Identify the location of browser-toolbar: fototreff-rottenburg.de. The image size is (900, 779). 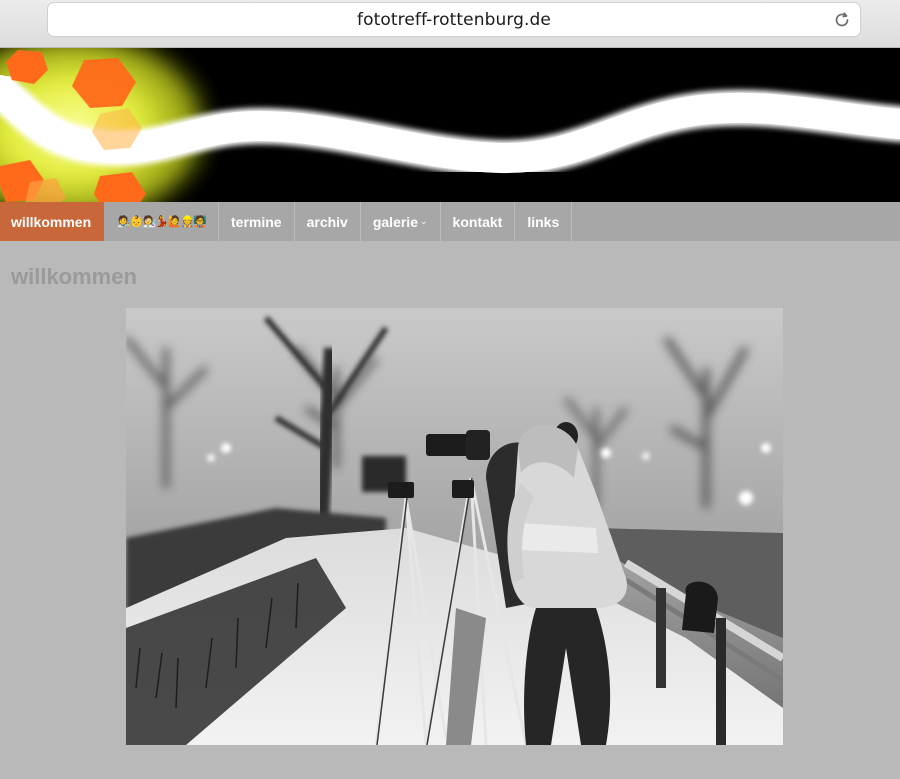
(450, 24).